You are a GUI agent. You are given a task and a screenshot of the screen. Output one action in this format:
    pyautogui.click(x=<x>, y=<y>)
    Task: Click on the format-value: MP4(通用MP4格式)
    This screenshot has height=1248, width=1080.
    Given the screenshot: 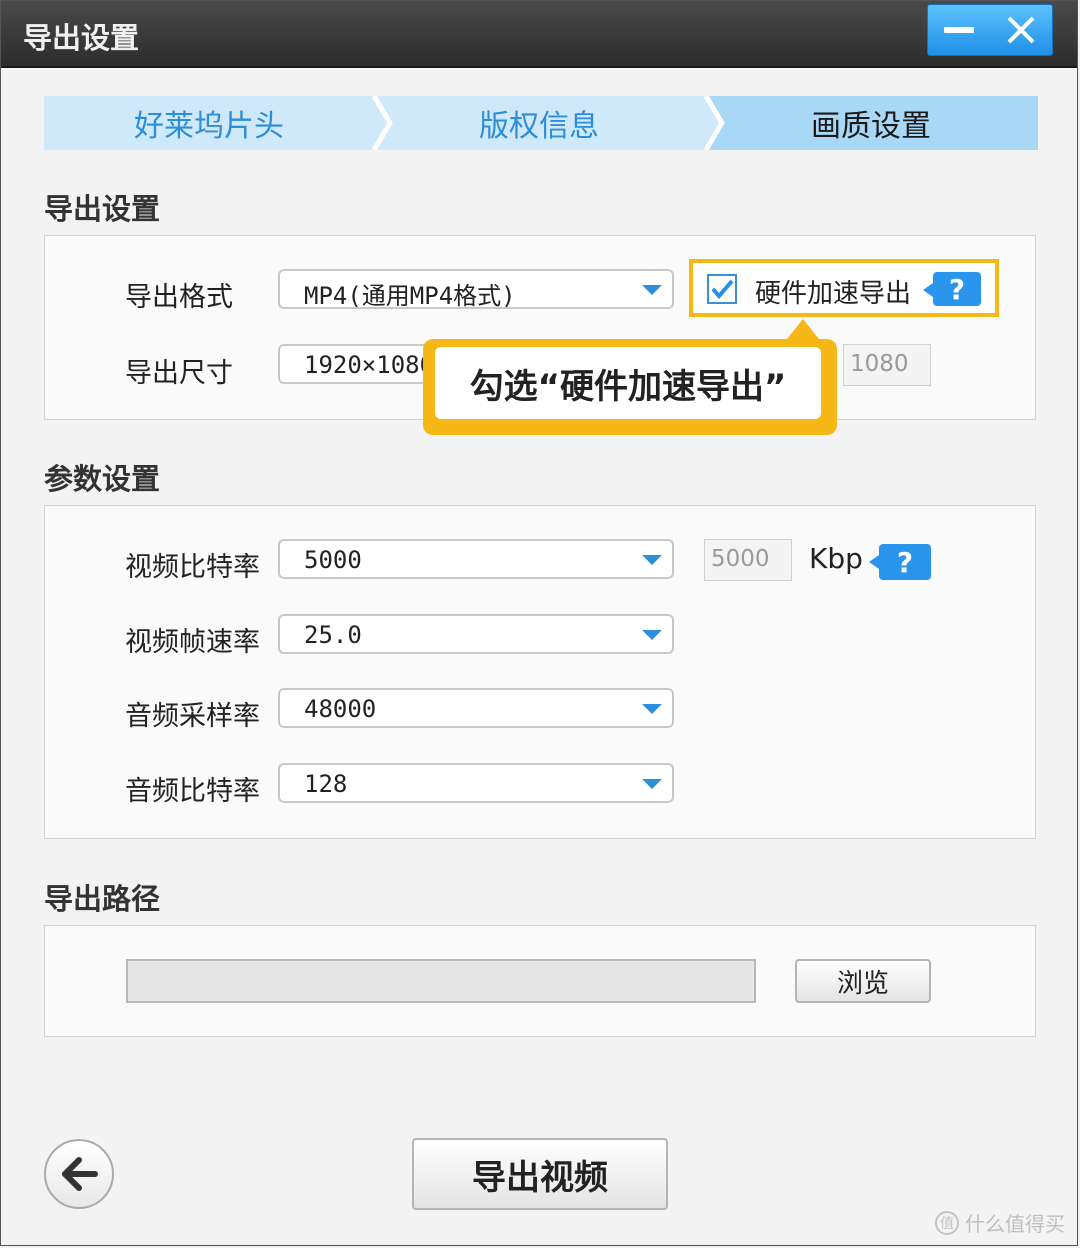 What is the action you would take?
    pyautogui.click(x=410, y=296)
    